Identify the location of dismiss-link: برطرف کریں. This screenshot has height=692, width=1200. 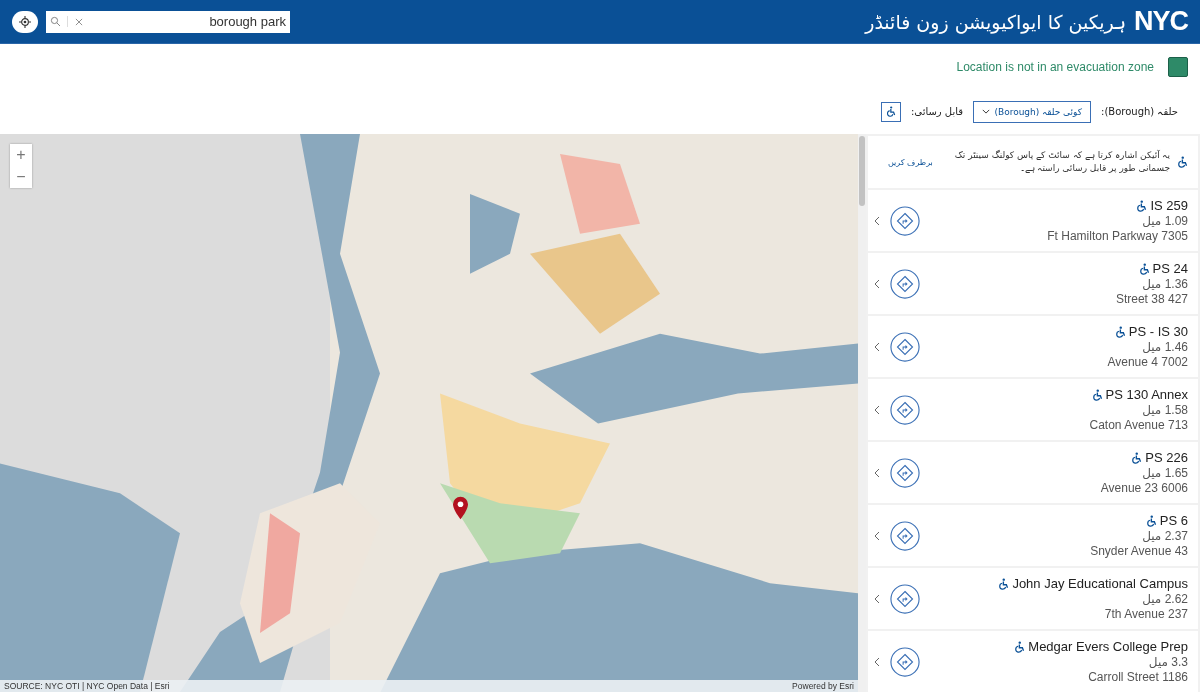
(910, 162).